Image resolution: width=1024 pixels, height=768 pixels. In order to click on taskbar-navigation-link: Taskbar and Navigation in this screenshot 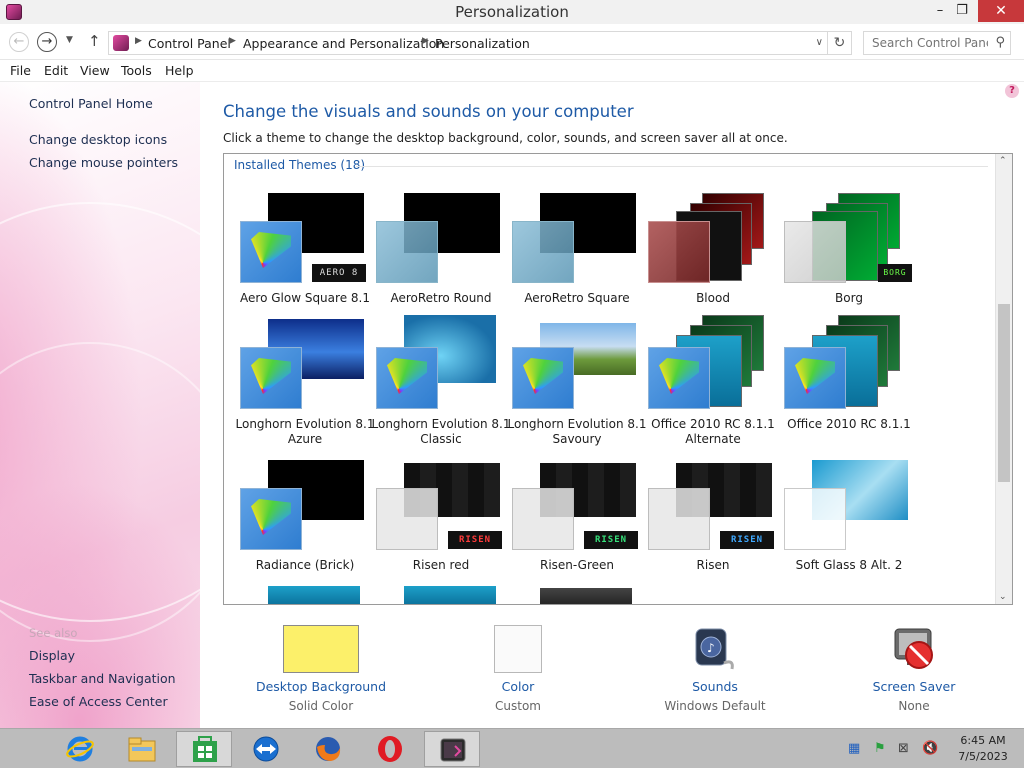, I will do `click(102, 678)`.